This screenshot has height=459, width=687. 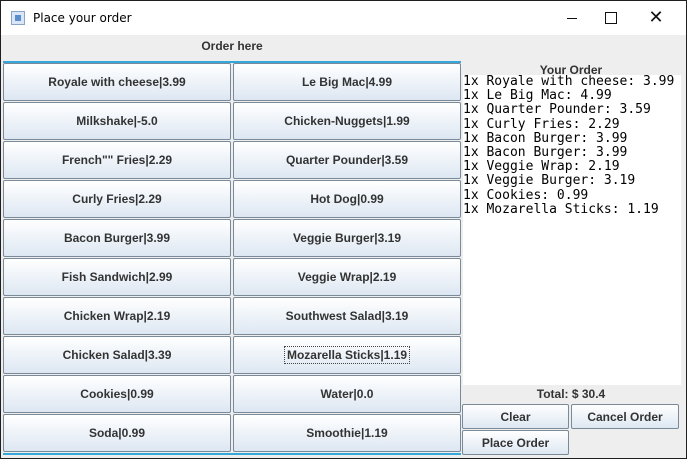 I want to click on menu-item-label: Hot Dog|0.99, so click(x=347, y=199).